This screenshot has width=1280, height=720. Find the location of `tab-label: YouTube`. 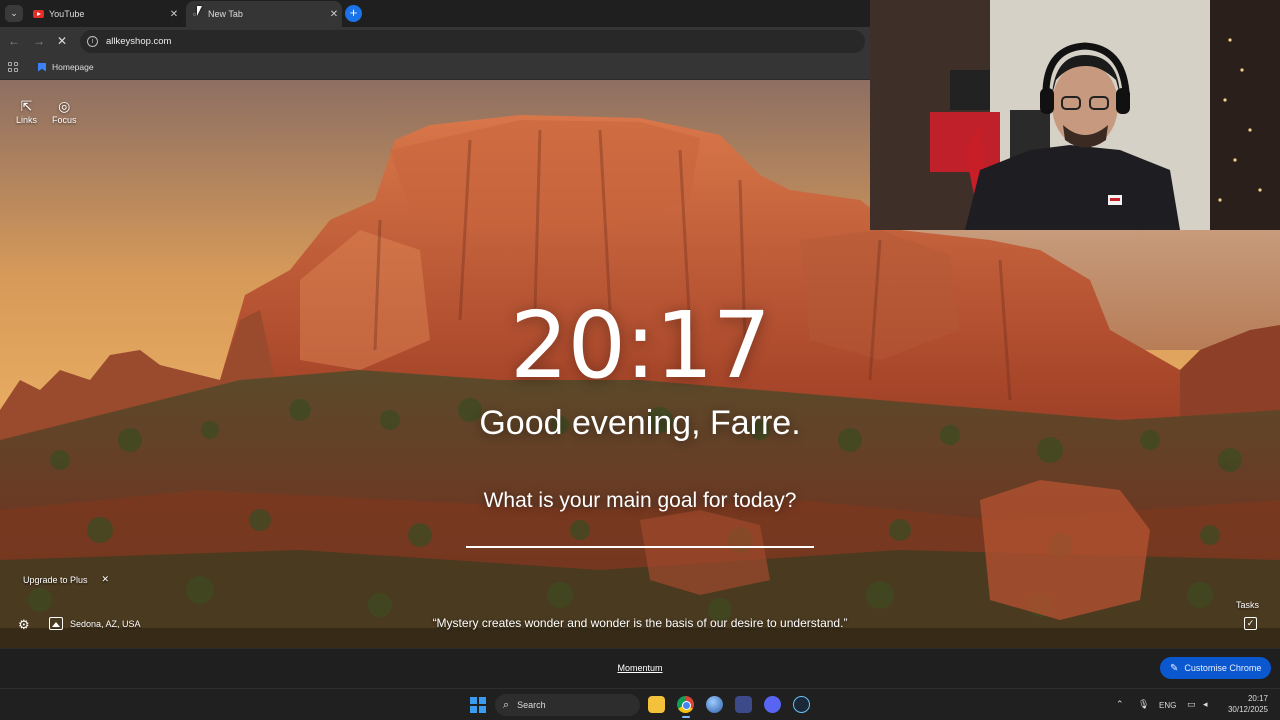

tab-label: YouTube is located at coordinates (67, 14).